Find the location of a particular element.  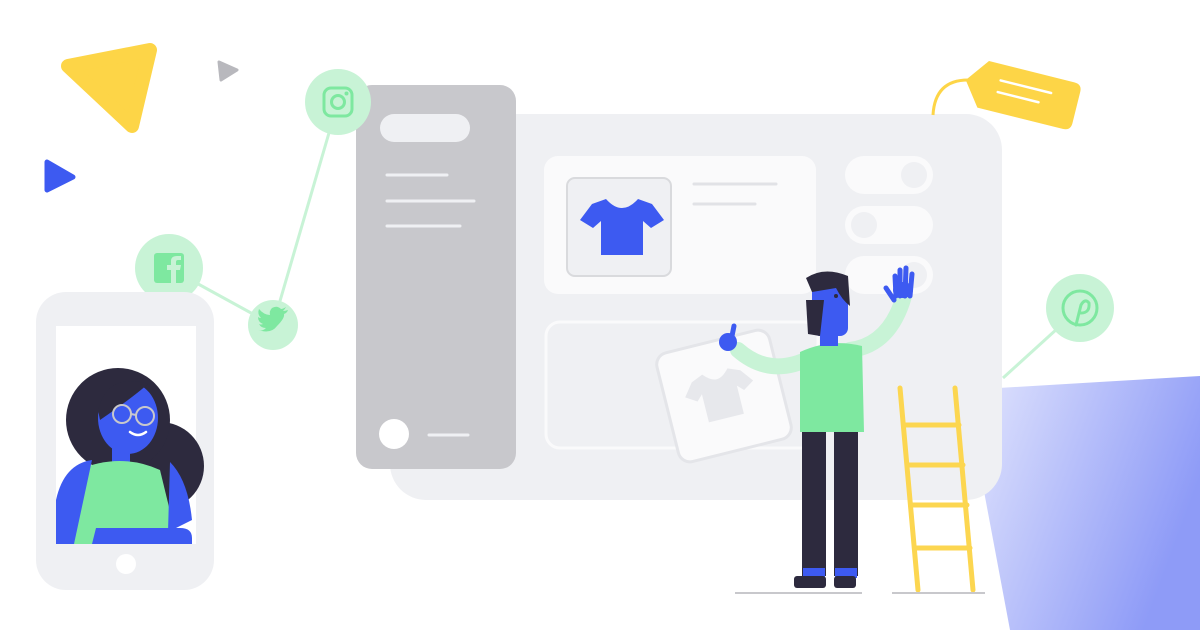

yellow-triangle is located at coordinates (109, 88).